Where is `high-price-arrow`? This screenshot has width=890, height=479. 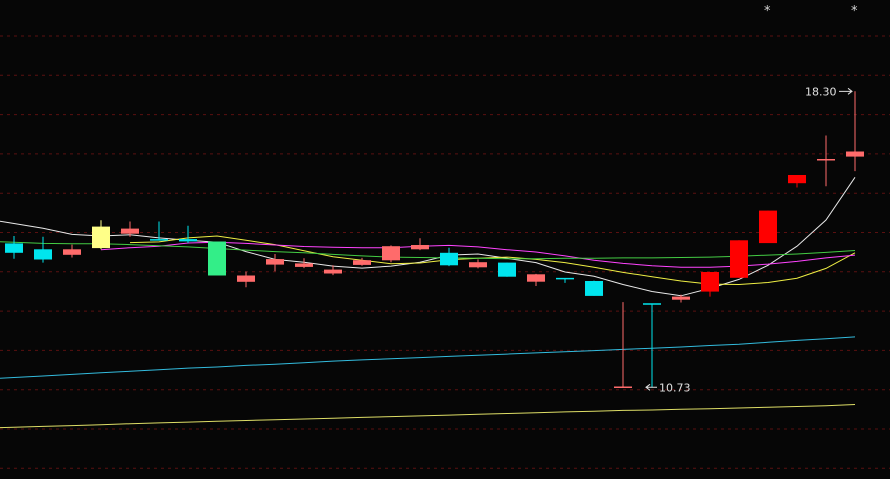
high-price-arrow is located at coordinates (846, 91).